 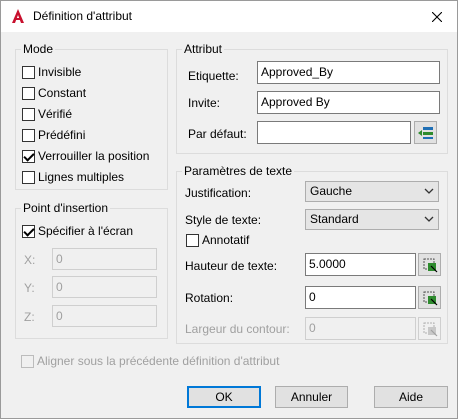 I want to click on text-style-value: Standard, so click(x=334, y=219).